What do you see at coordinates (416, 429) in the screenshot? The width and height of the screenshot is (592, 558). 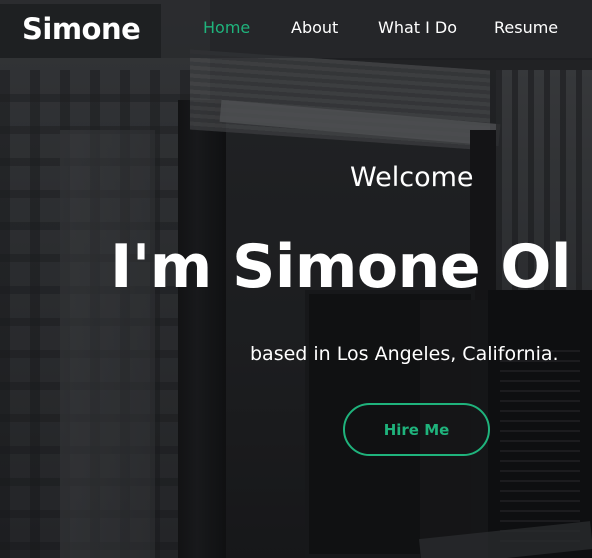 I see `hire-me-button: Hire Me` at bounding box center [416, 429].